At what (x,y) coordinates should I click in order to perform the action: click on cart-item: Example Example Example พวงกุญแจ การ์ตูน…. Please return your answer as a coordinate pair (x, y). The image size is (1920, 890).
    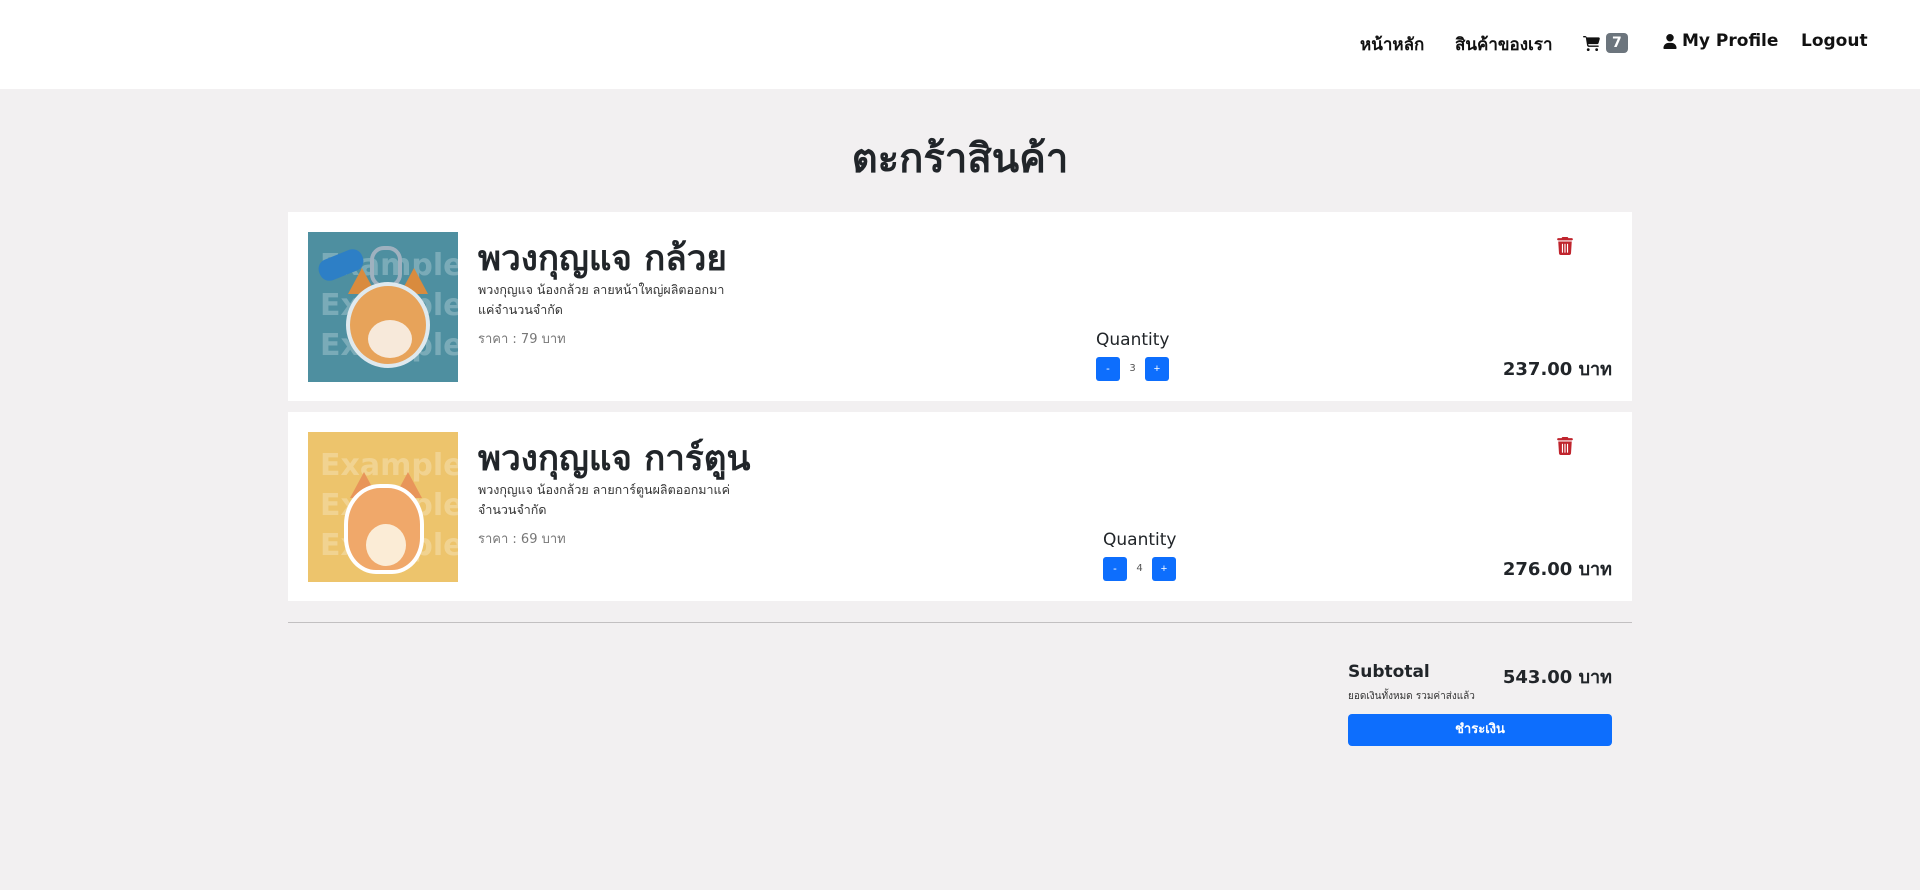
    Looking at the image, I should click on (960, 506).